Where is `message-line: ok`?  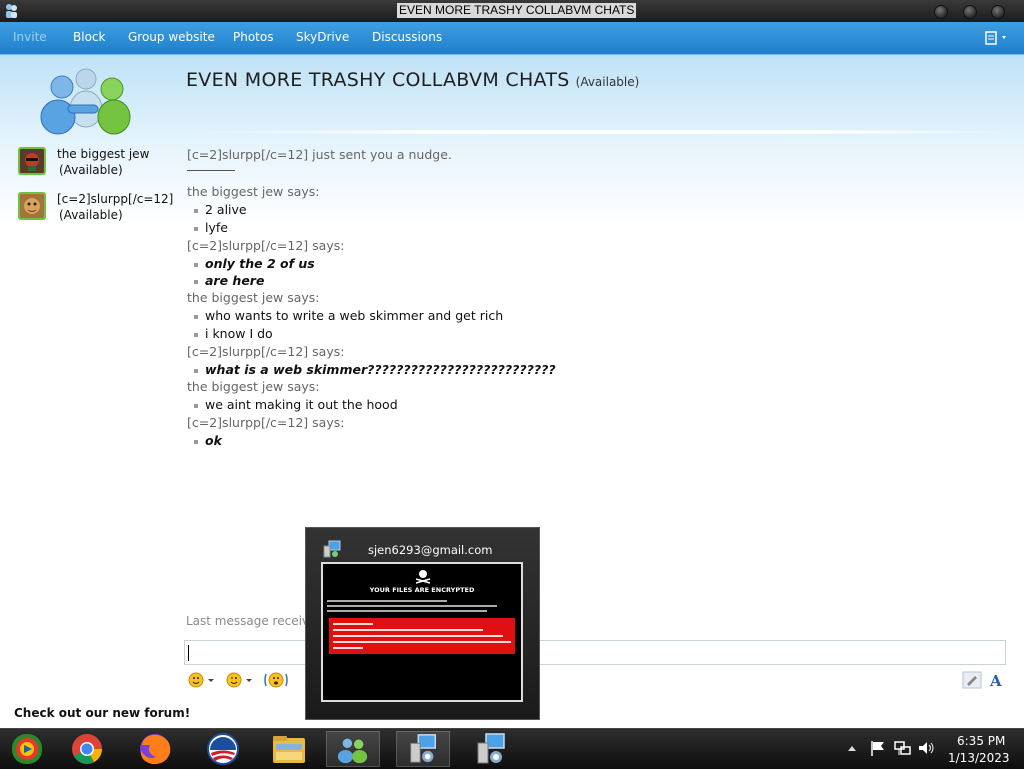
message-line: ok is located at coordinates (587, 440).